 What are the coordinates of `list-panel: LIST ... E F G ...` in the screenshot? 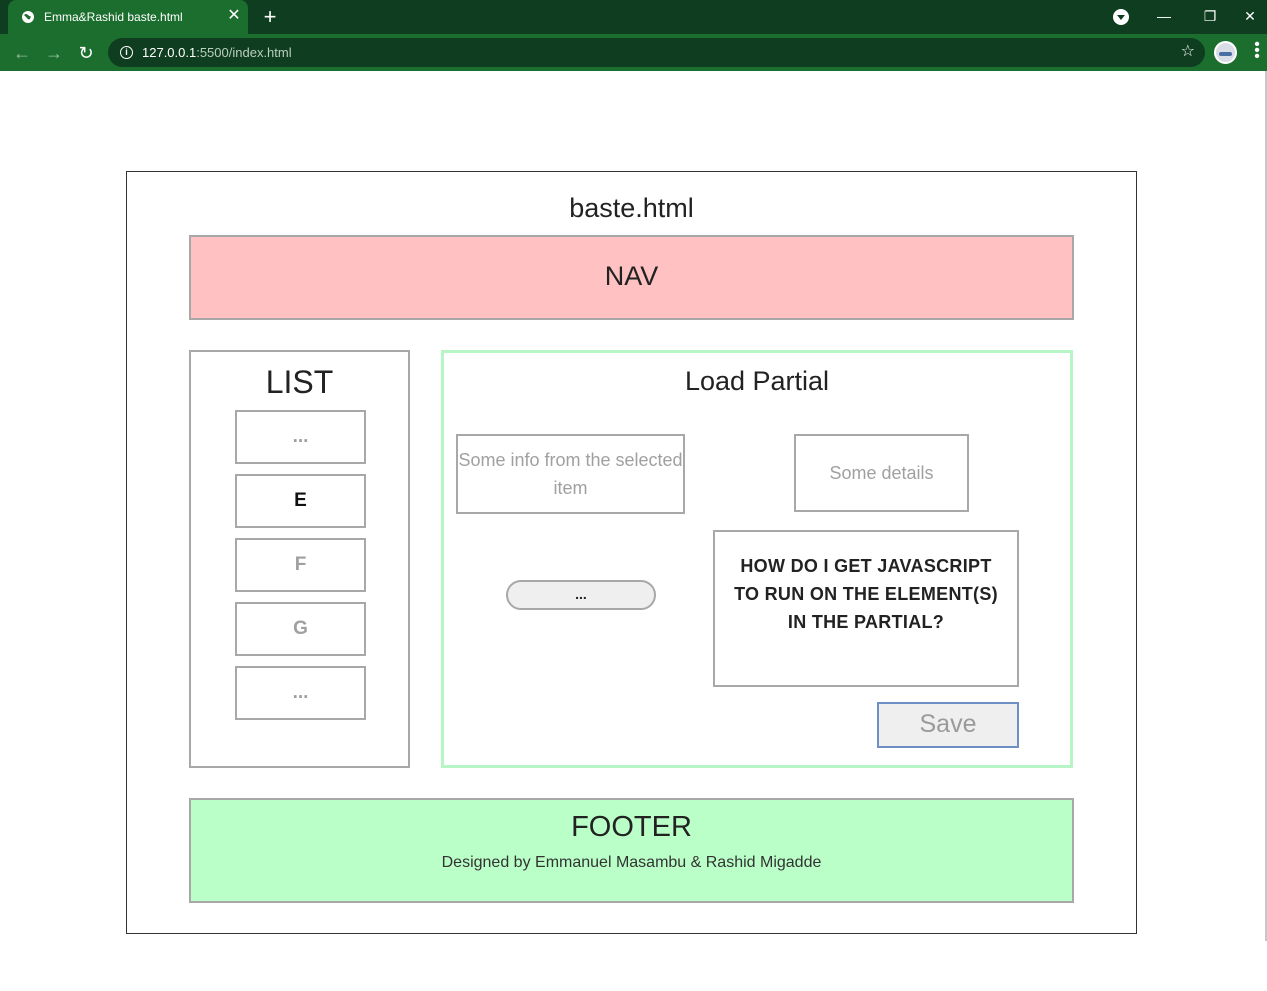 It's located at (299, 559).